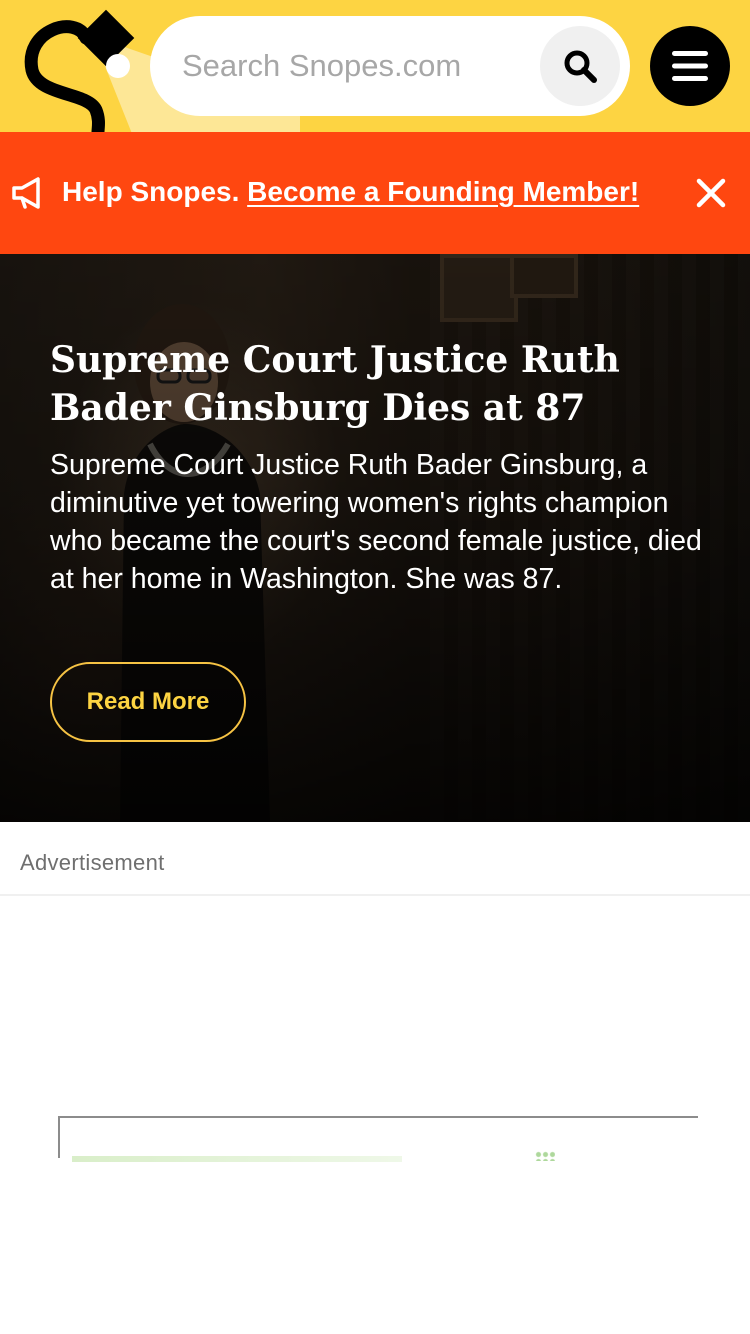  Describe the element at coordinates (545, 1156) in the screenshot. I see `ad-creative-faded-graphic` at that location.